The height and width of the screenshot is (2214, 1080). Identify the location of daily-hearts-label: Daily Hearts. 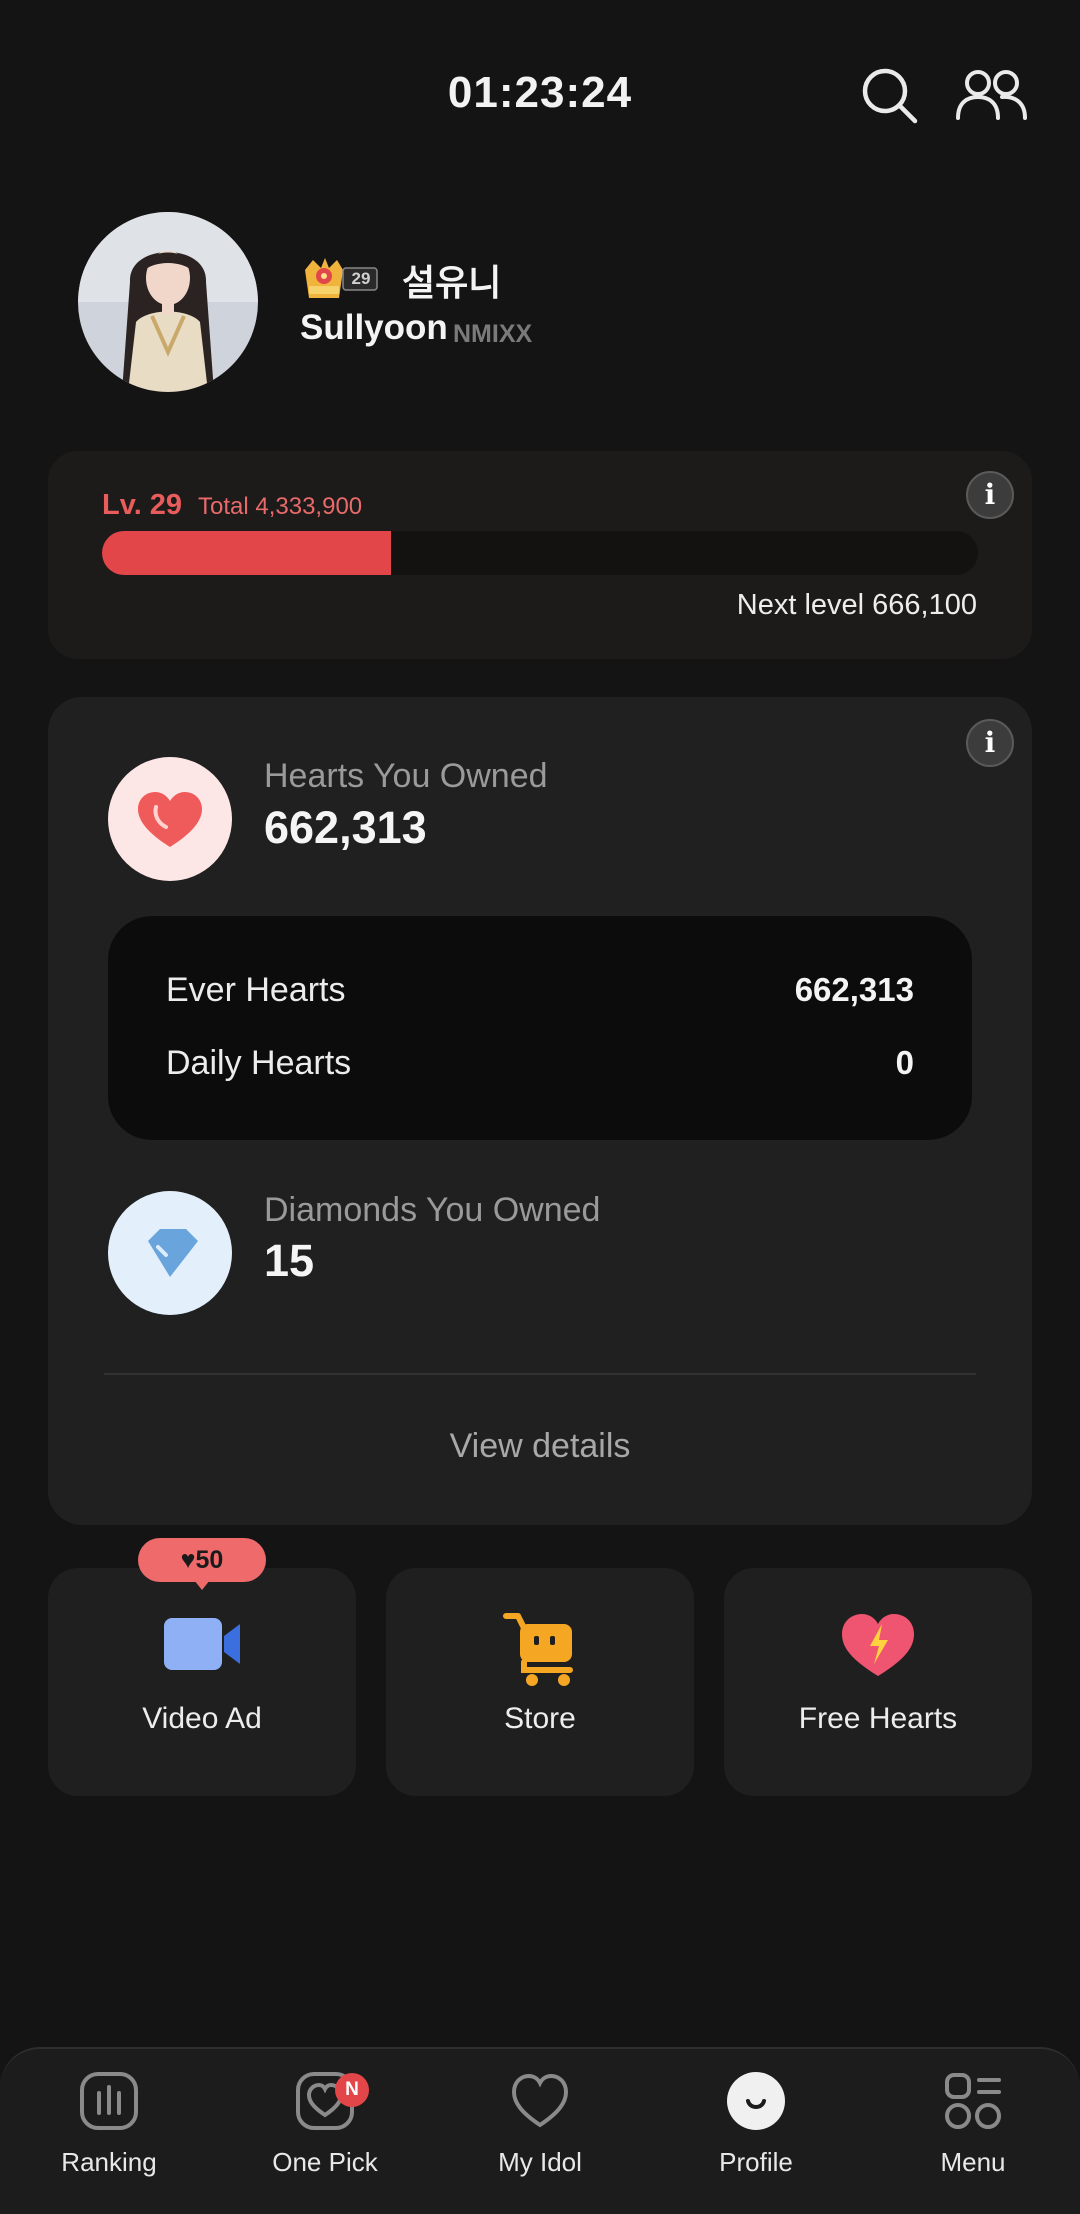
(259, 1063).